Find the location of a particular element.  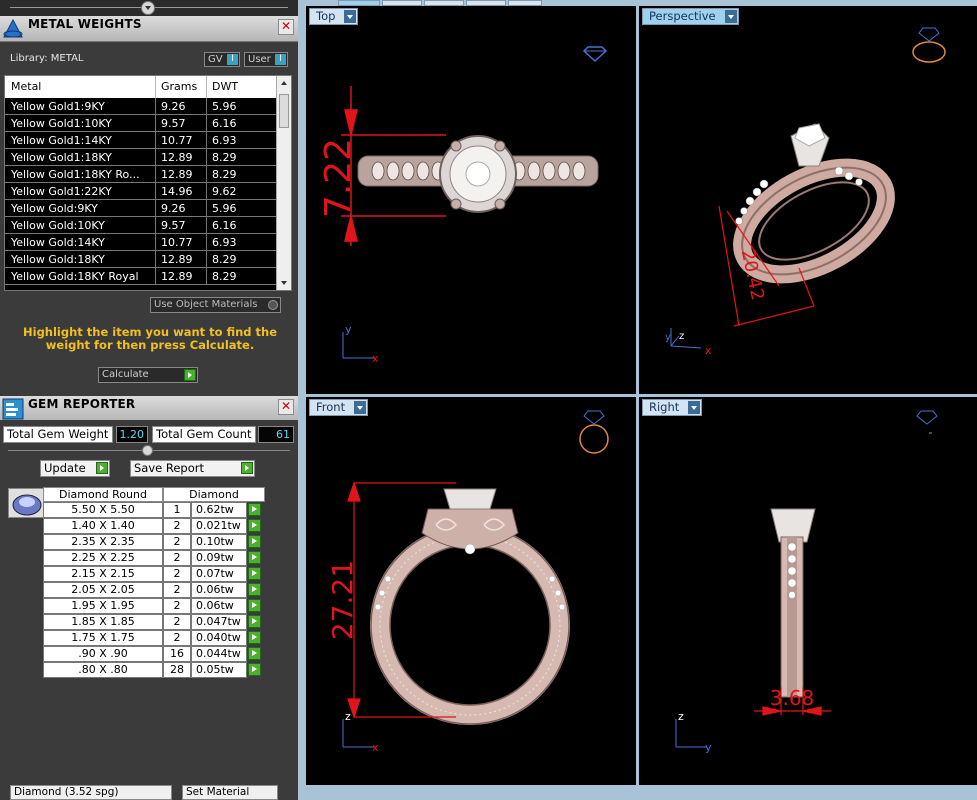

use-object-materials-toggle: Use Object Materials is located at coordinates (215, 305).